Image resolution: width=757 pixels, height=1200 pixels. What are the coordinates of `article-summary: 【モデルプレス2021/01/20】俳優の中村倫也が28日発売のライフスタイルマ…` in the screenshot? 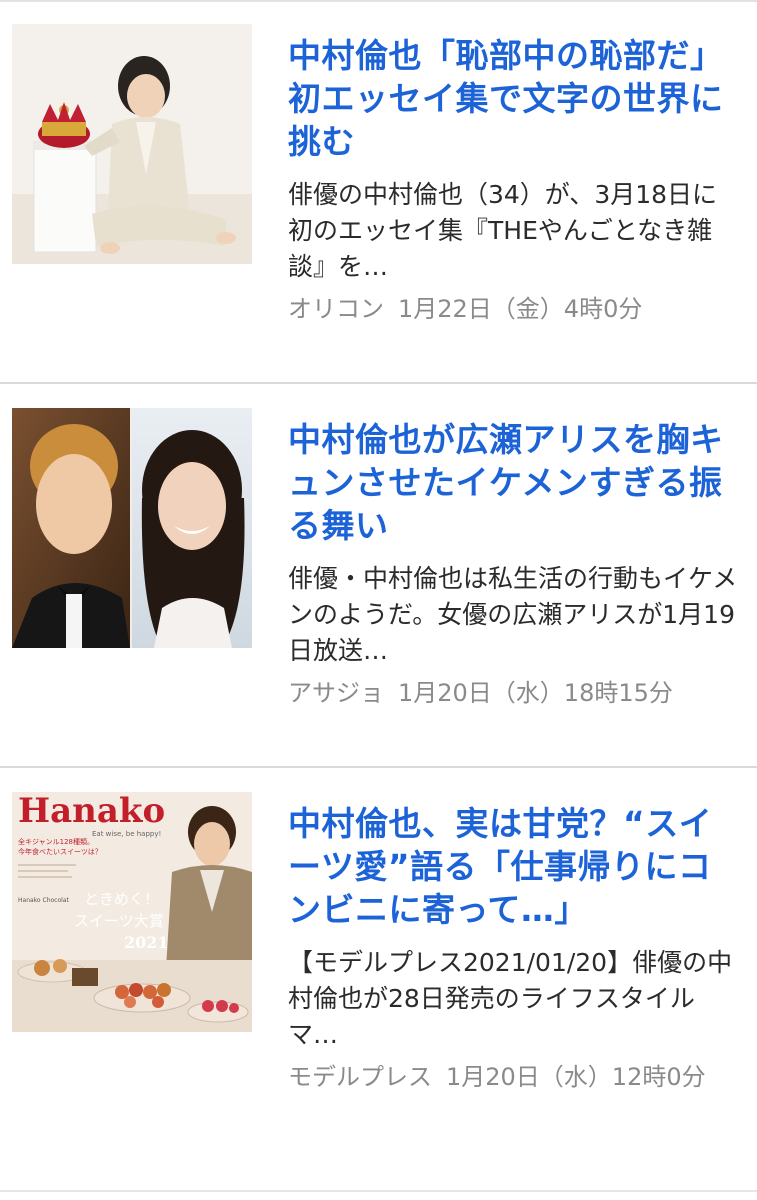 It's located at (510, 998).